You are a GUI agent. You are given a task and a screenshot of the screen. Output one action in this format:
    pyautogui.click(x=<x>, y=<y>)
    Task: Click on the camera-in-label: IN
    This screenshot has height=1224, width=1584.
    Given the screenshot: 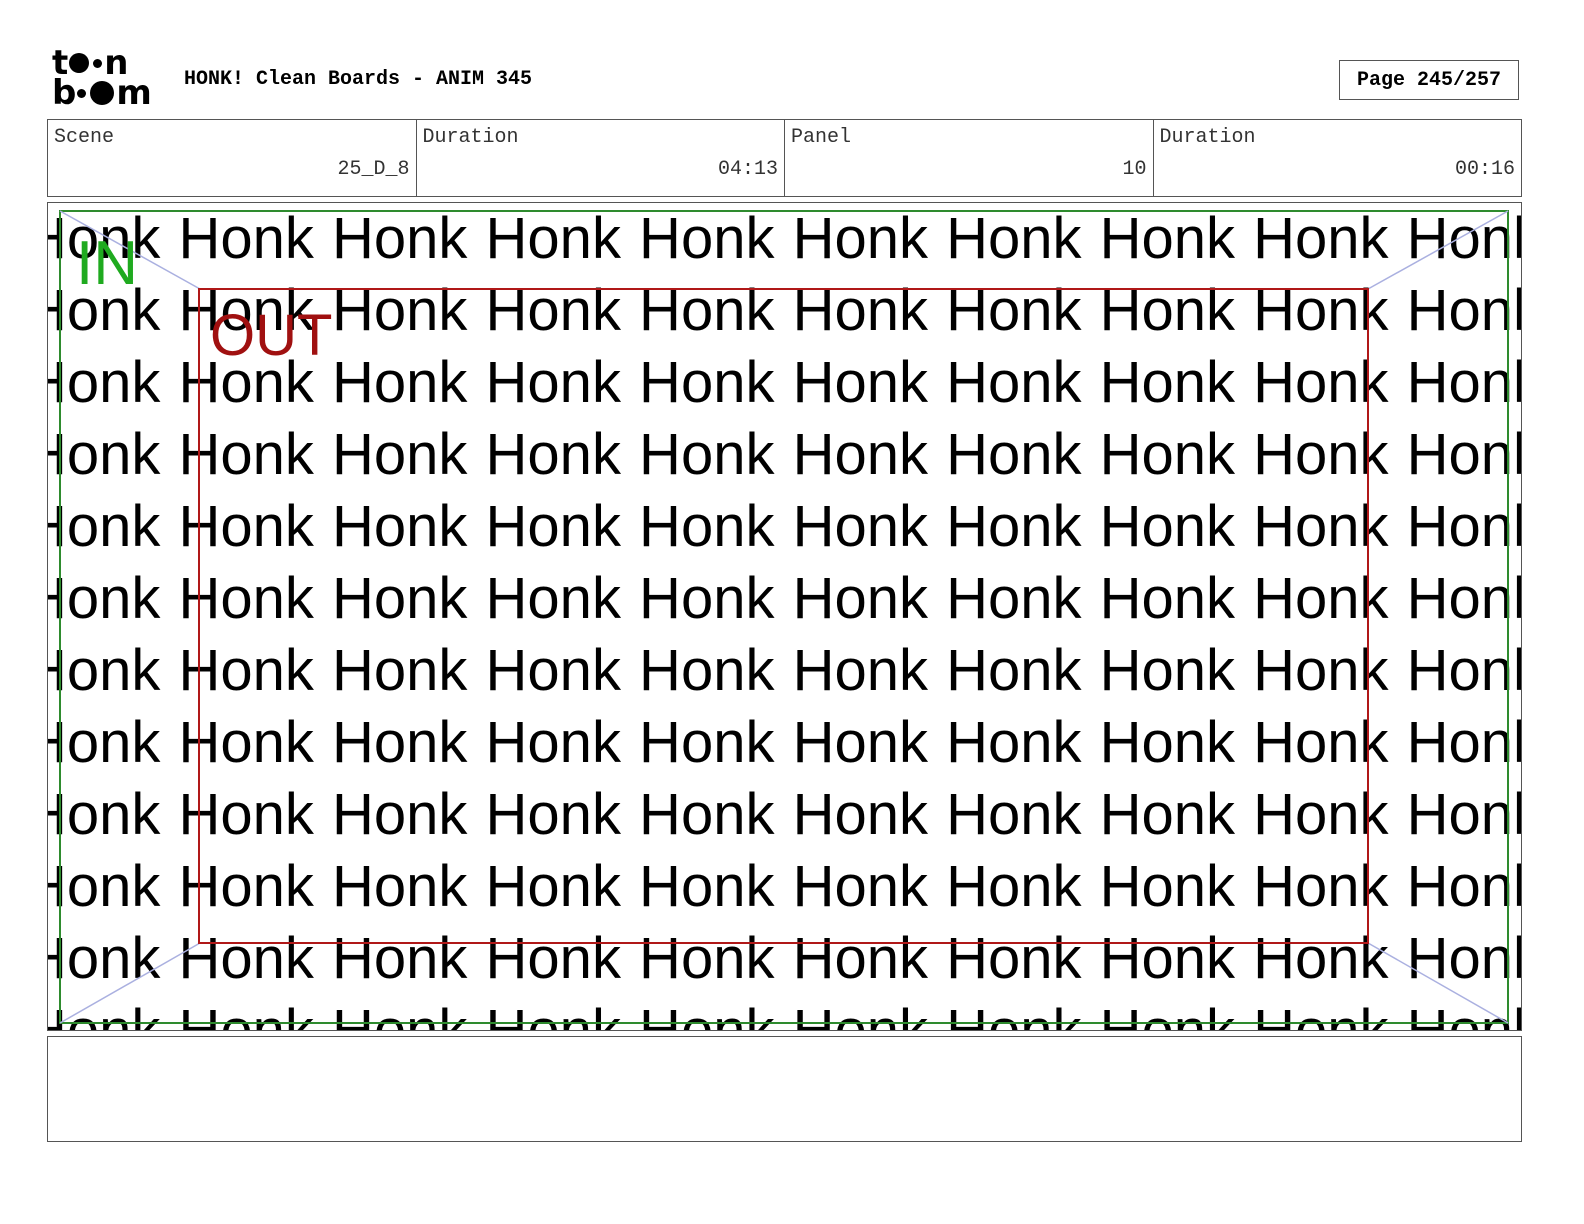 What is the action you would take?
    pyautogui.click(x=107, y=263)
    